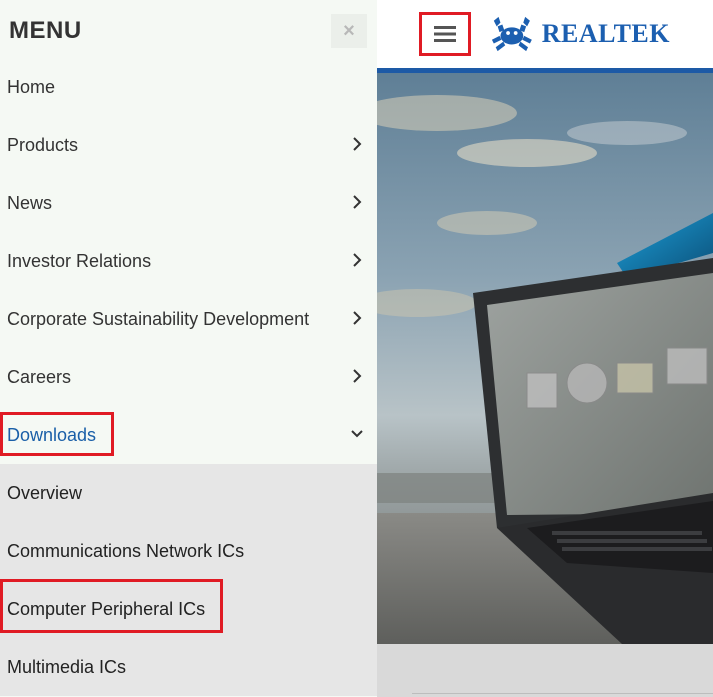 The width and height of the screenshot is (713, 697). What do you see at coordinates (126, 551) in the screenshot?
I see `submenu-item-label: Communications Network ICs` at bounding box center [126, 551].